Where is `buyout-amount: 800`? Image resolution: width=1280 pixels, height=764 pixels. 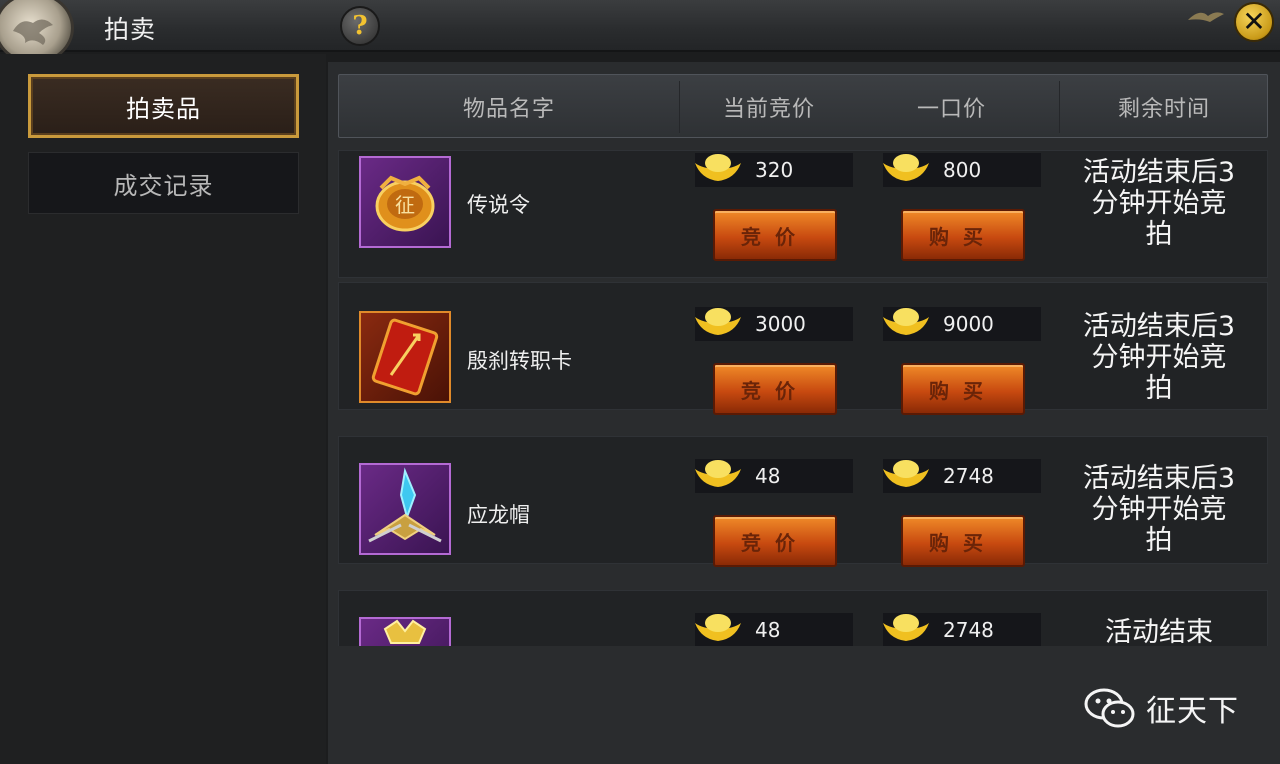 buyout-amount: 800 is located at coordinates (962, 170).